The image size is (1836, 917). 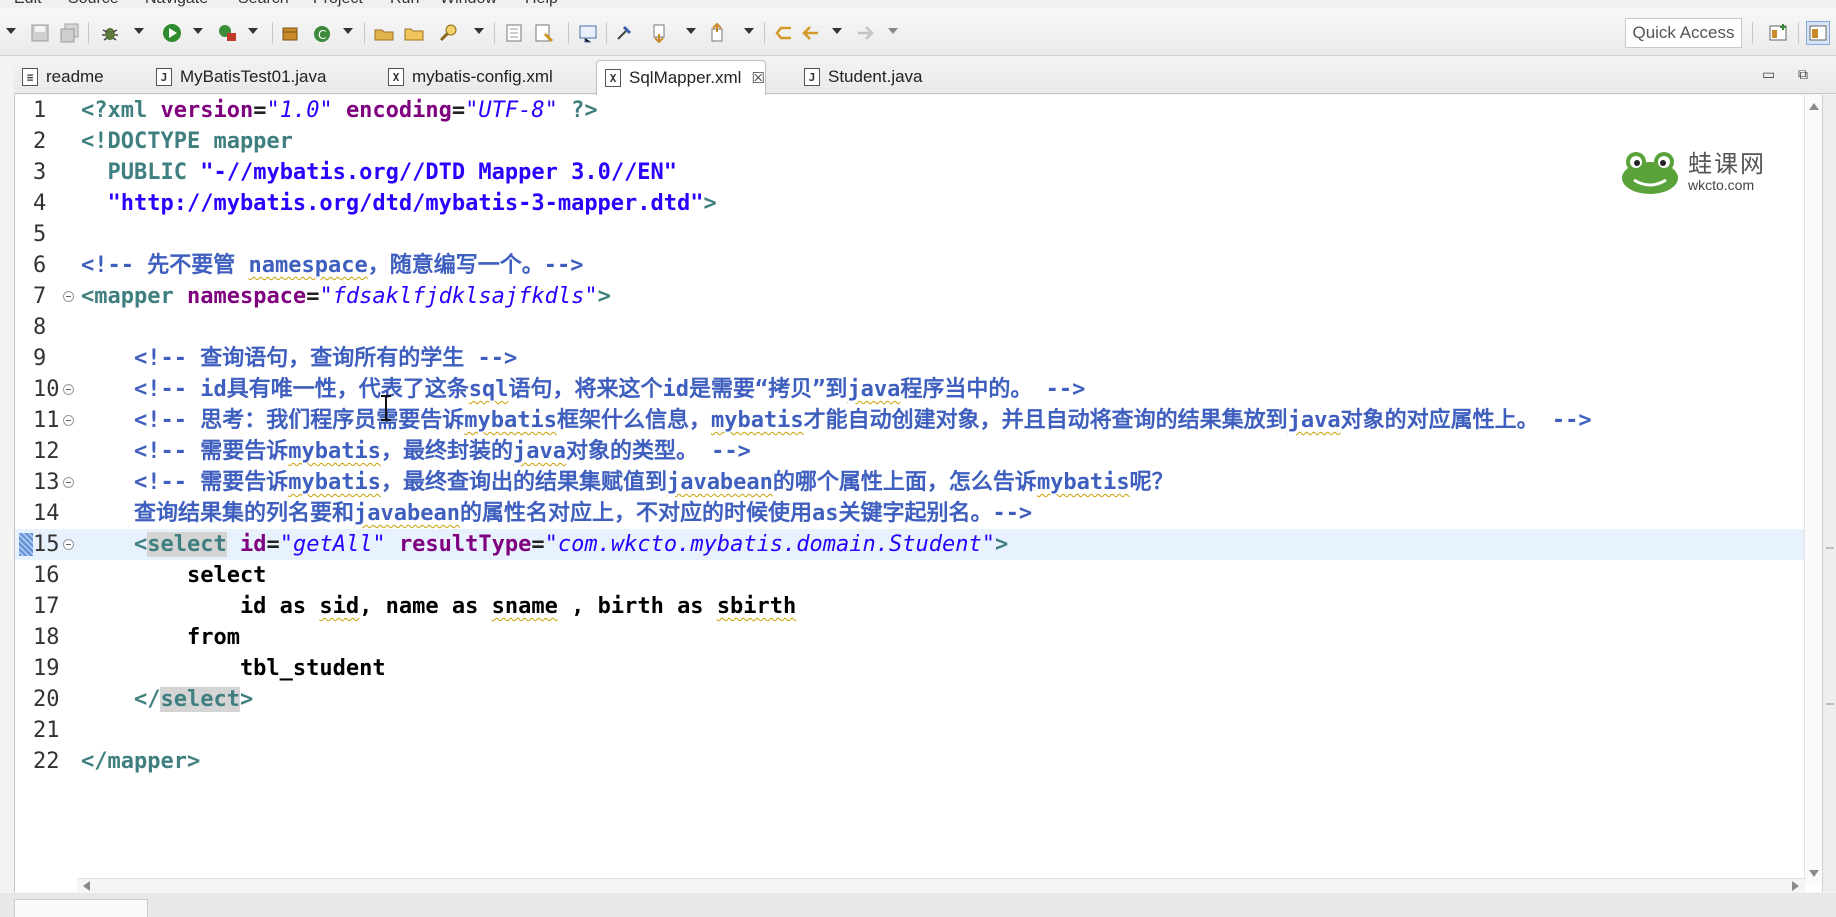 I want to click on menu-edit: Edit, so click(x=28, y=4).